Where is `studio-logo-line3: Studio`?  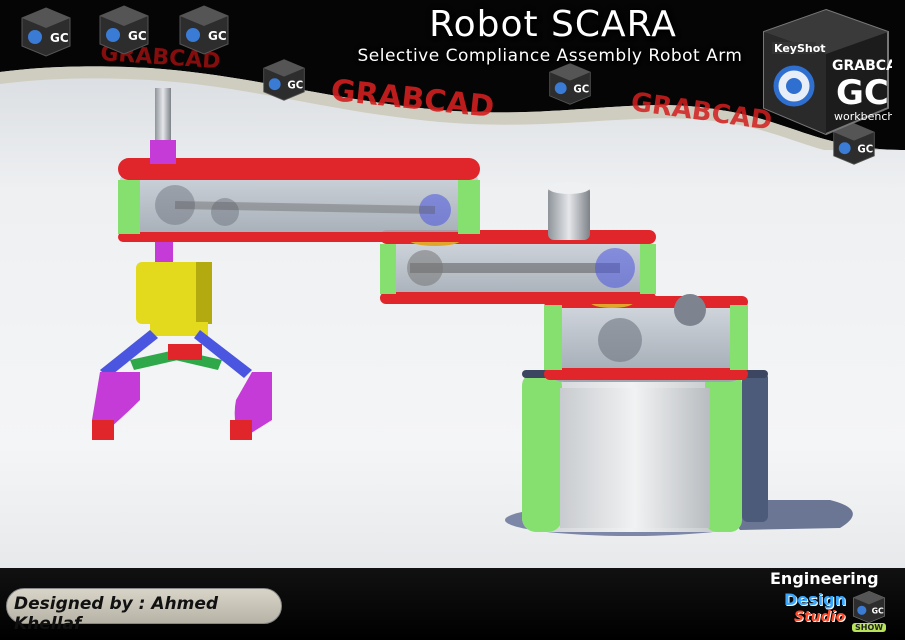 studio-logo-line3: Studio is located at coordinates (820, 617).